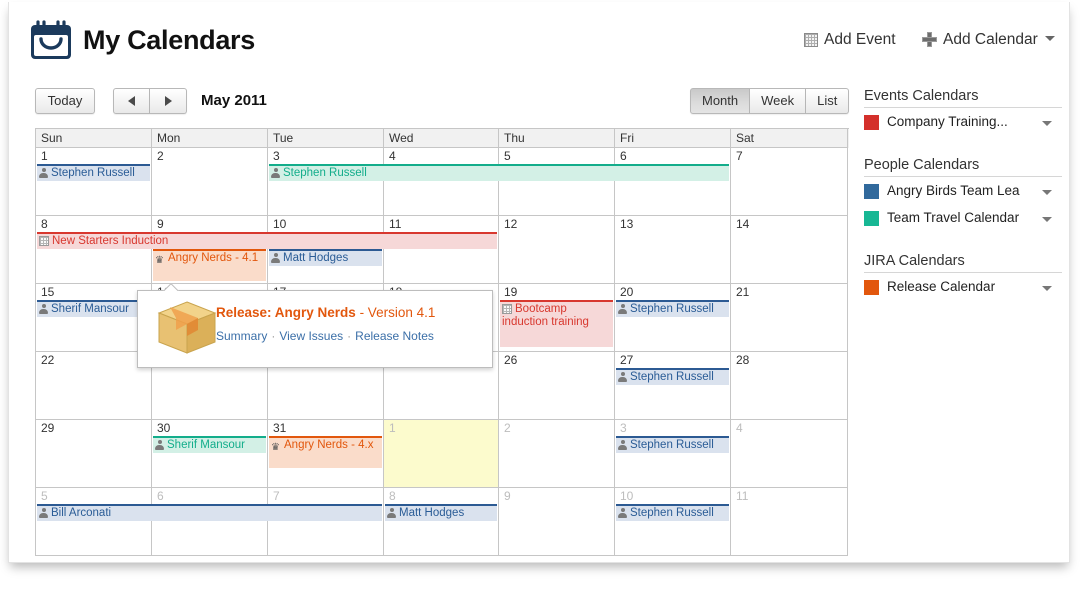 The width and height of the screenshot is (1081, 594). I want to click on day-cell: 29, so click(94, 454).